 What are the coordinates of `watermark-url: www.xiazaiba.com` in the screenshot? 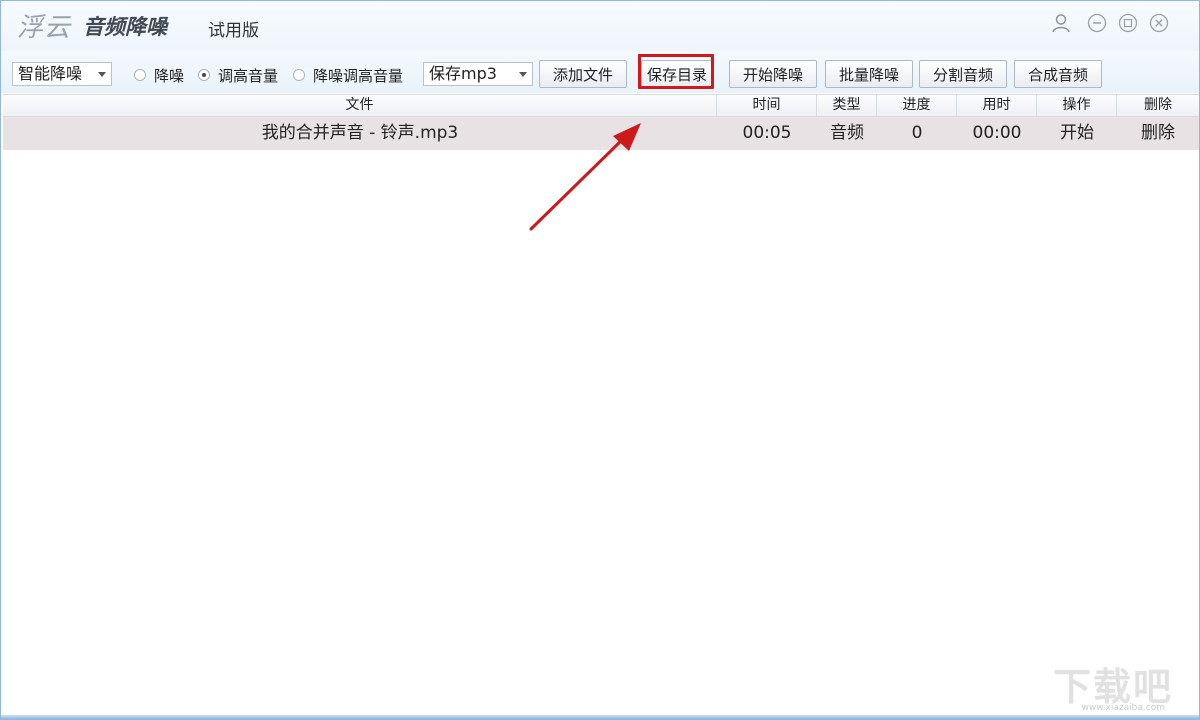 It's located at (1123, 708).